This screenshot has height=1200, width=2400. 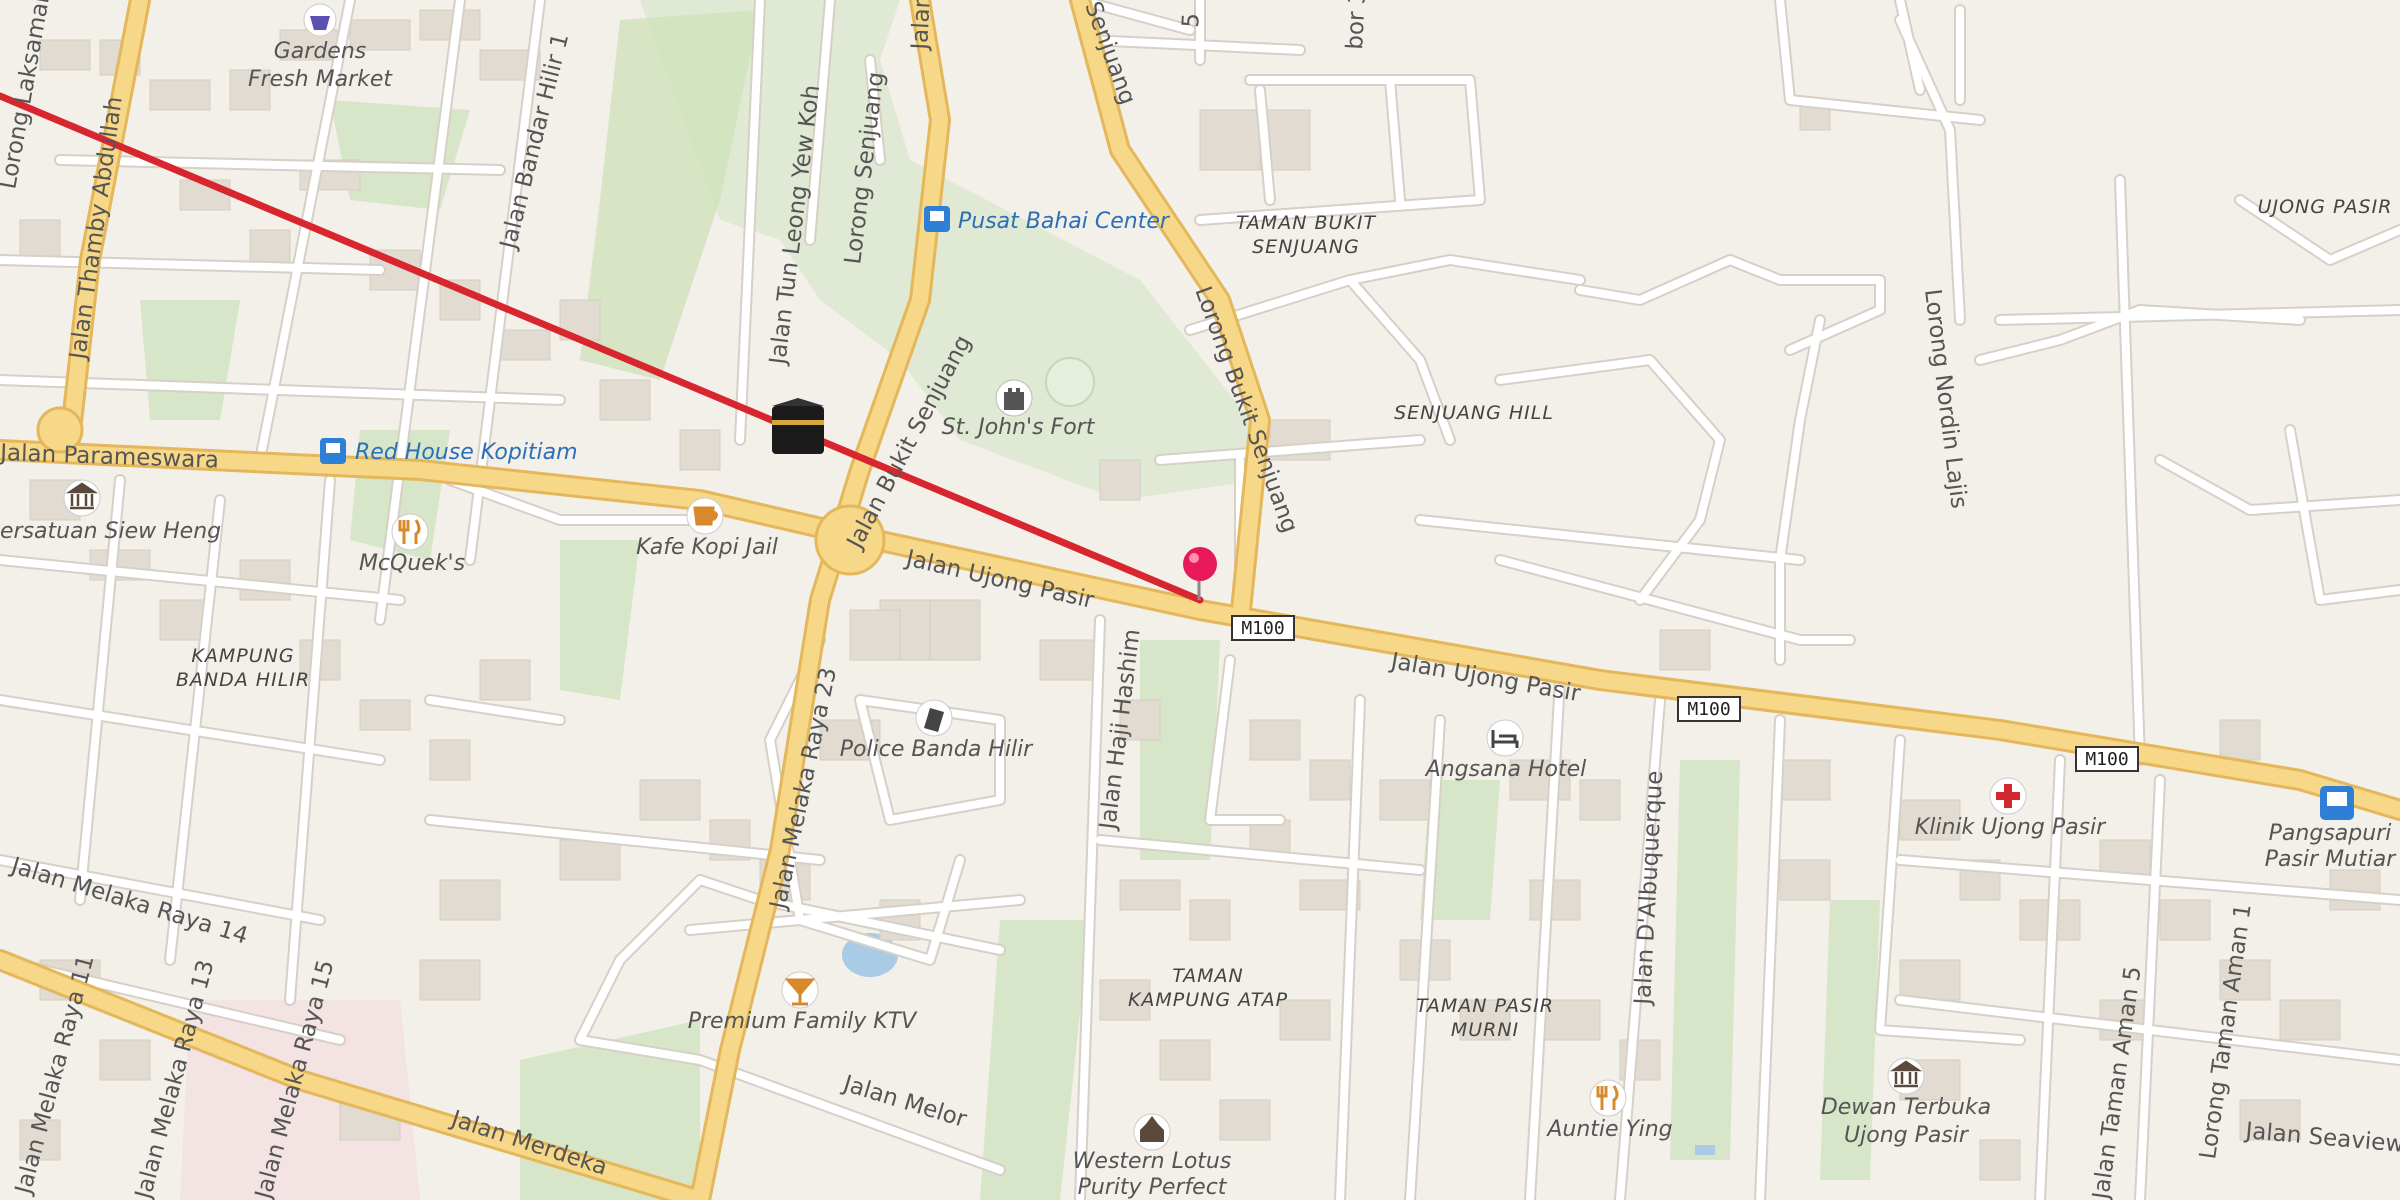 I want to click on label-taman-pasir-murni-1: TAMAN PASIR, so click(x=1485, y=1006).